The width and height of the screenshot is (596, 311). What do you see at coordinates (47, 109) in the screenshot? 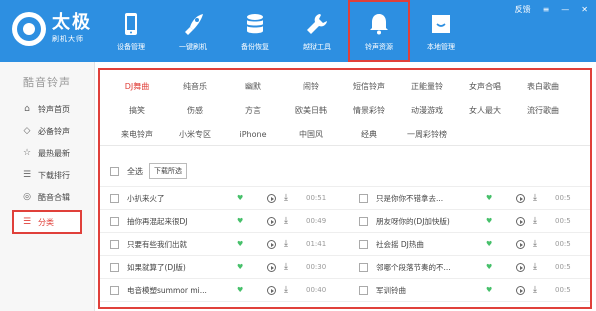
I see `sidebar-item-home: ⌂ 铃声首页` at bounding box center [47, 109].